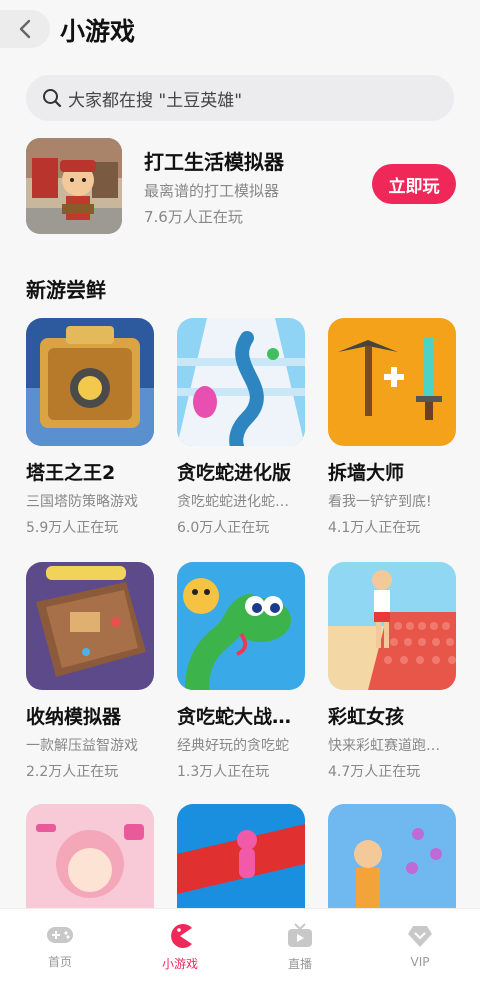 This screenshot has width=480, height=983. Describe the element at coordinates (66, 290) in the screenshot. I see `section-title-new-games: 新游尝鲜` at that location.